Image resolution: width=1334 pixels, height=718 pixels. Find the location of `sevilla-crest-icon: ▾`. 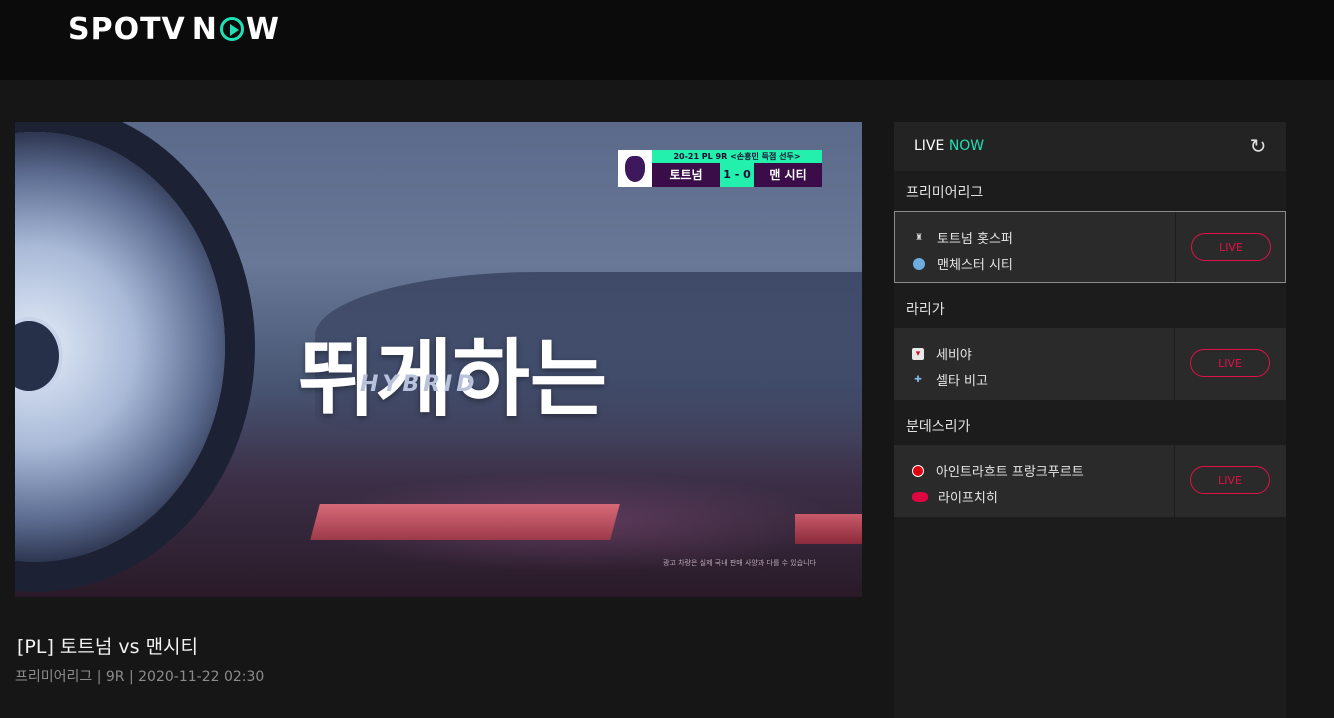

sevilla-crest-icon: ▾ is located at coordinates (918, 353).